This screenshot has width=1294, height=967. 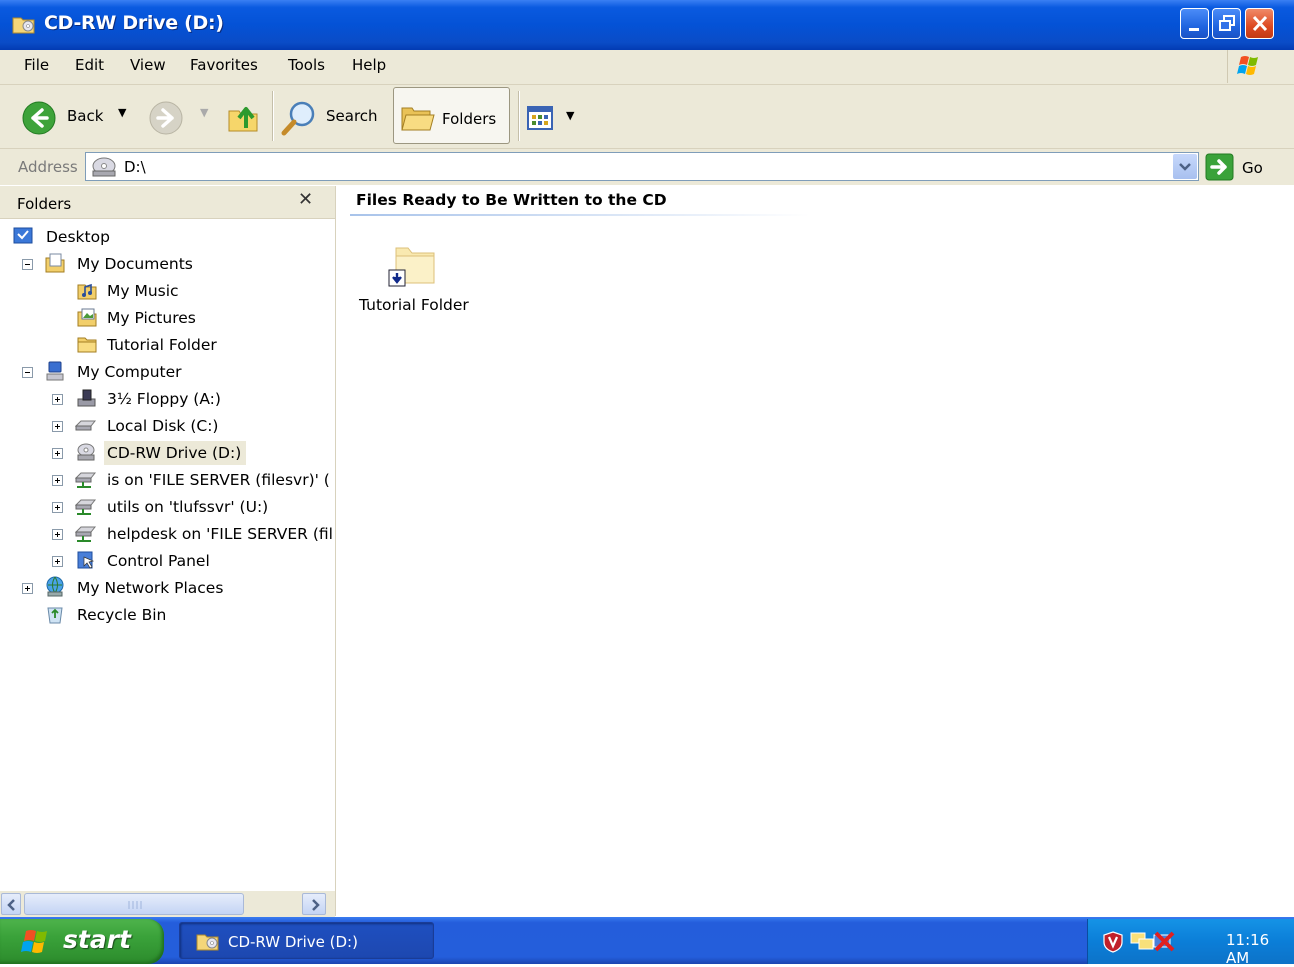 I want to click on tree-item-desktop: Desktop, so click(x=165, y=237).